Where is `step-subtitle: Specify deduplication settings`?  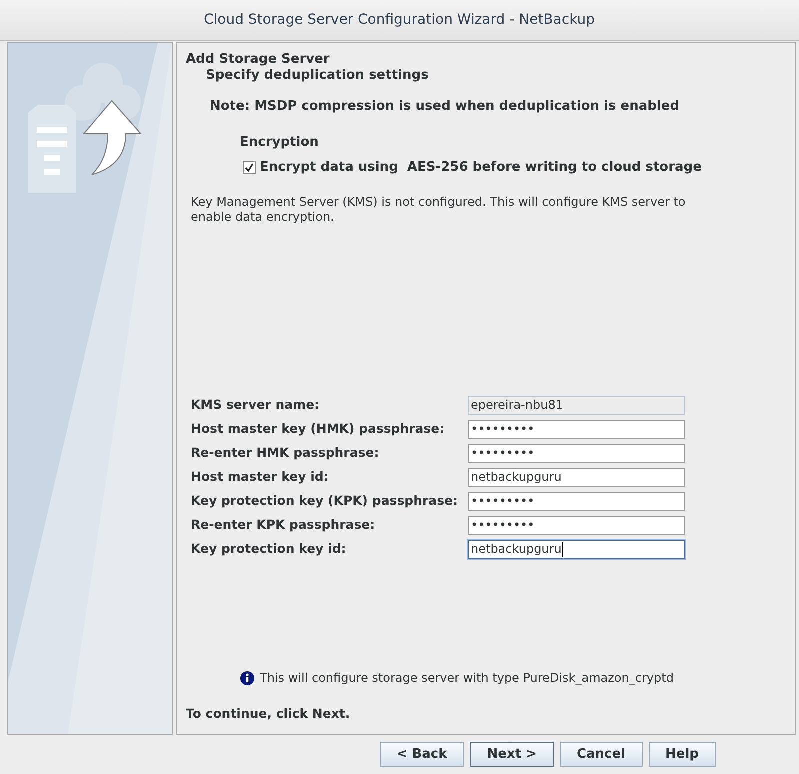
step-subtitle: Specify deduplication settings is located at coordinates (318, 76).